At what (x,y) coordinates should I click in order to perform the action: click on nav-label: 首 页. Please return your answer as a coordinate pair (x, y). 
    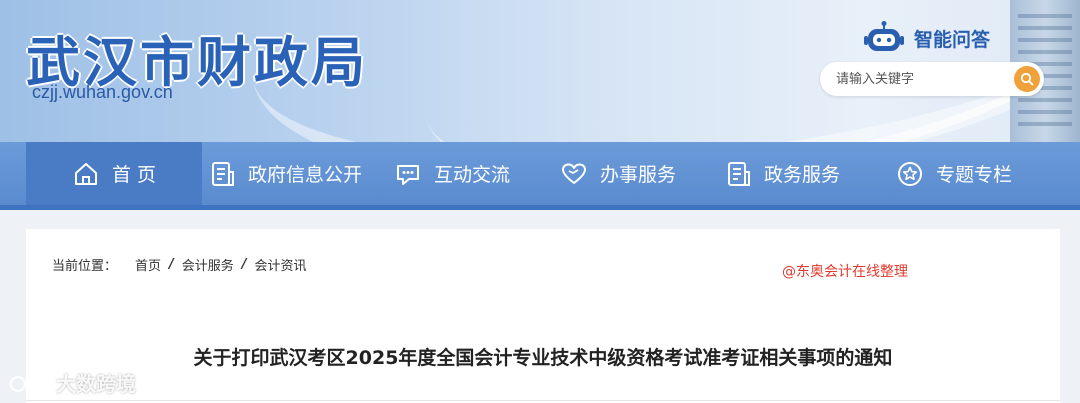
    Looking at the image, I should click on (134, 175).